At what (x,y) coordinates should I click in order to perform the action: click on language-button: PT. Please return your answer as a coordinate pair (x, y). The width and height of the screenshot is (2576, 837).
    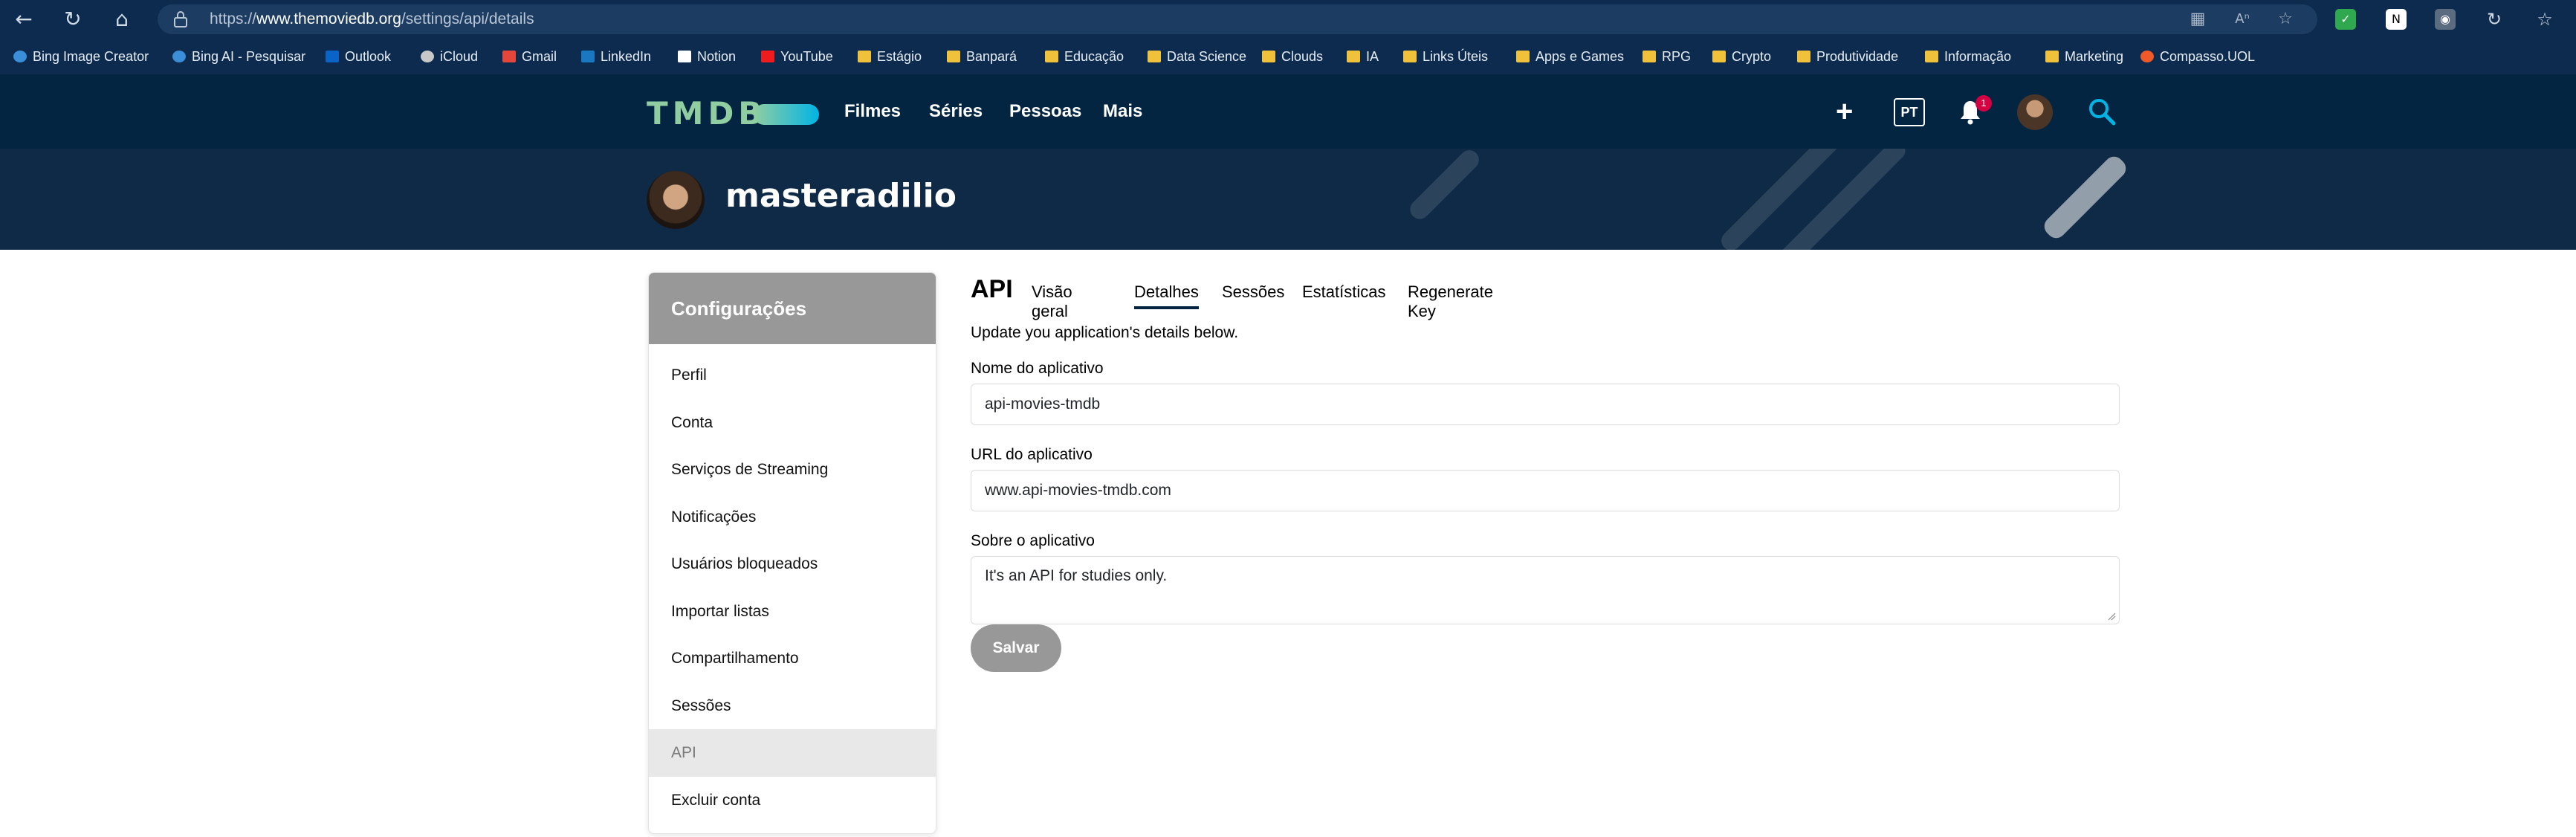
    Looking at the image, I should click on (1909, 112).